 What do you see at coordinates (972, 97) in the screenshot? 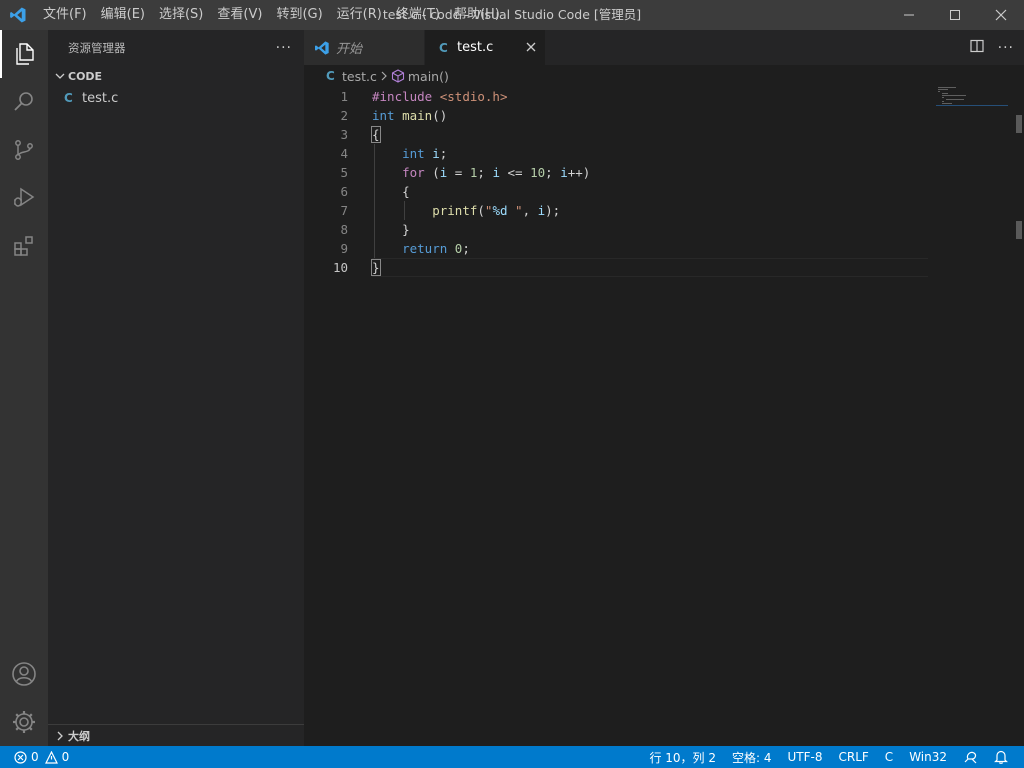
I see `minimap` at bounding box center [972, 97].